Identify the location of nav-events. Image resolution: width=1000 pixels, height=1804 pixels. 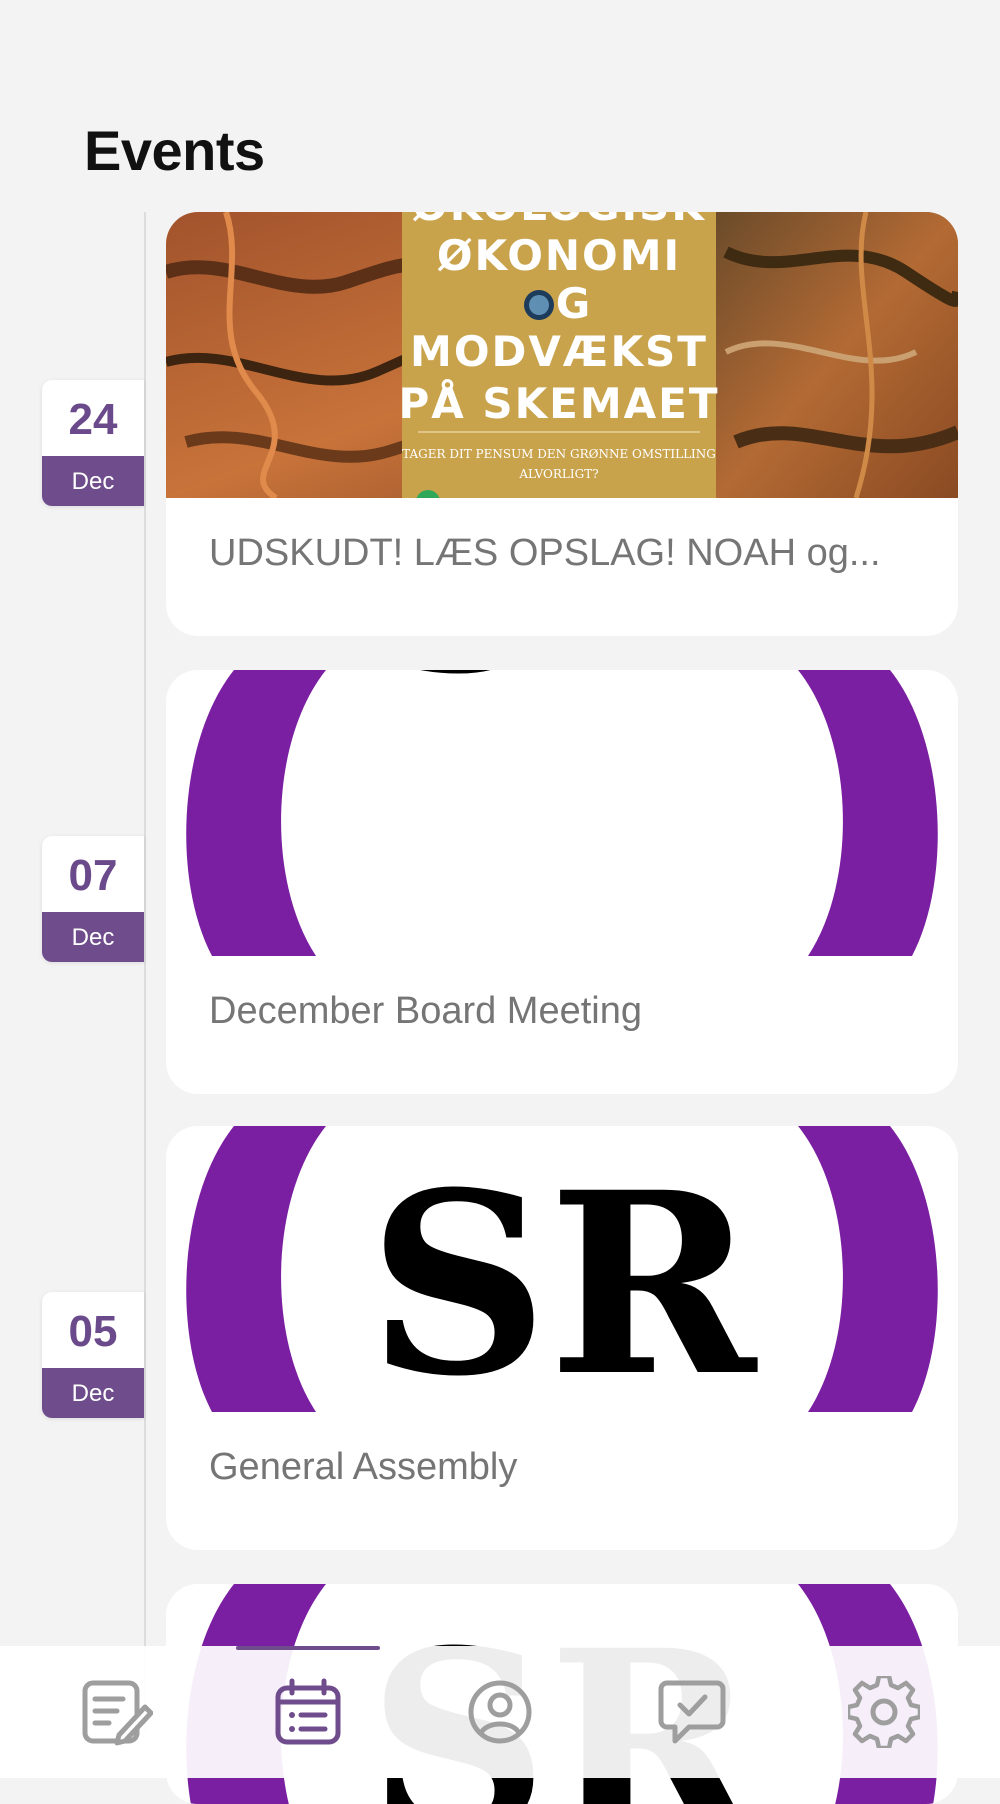
(308, 1712).